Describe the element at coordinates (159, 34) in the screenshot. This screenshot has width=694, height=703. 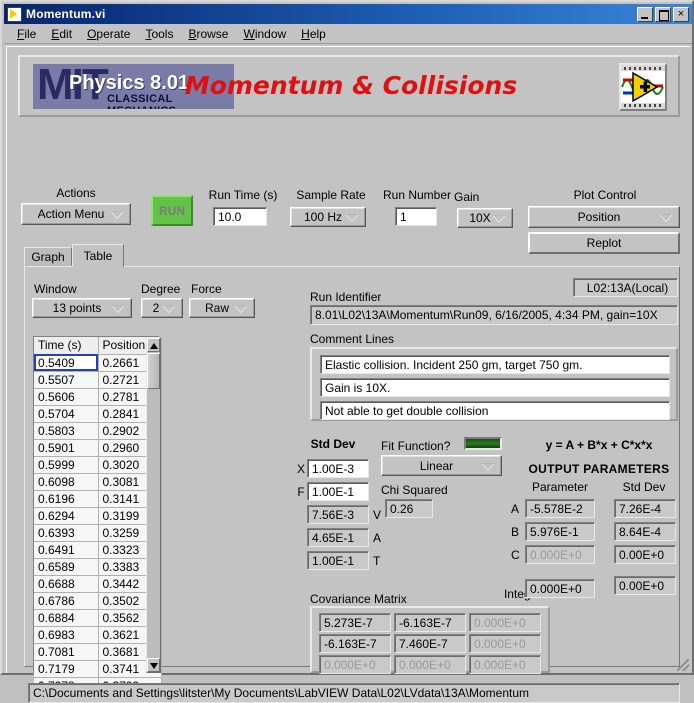
I see `menu-item-tools: Tools` at that location.